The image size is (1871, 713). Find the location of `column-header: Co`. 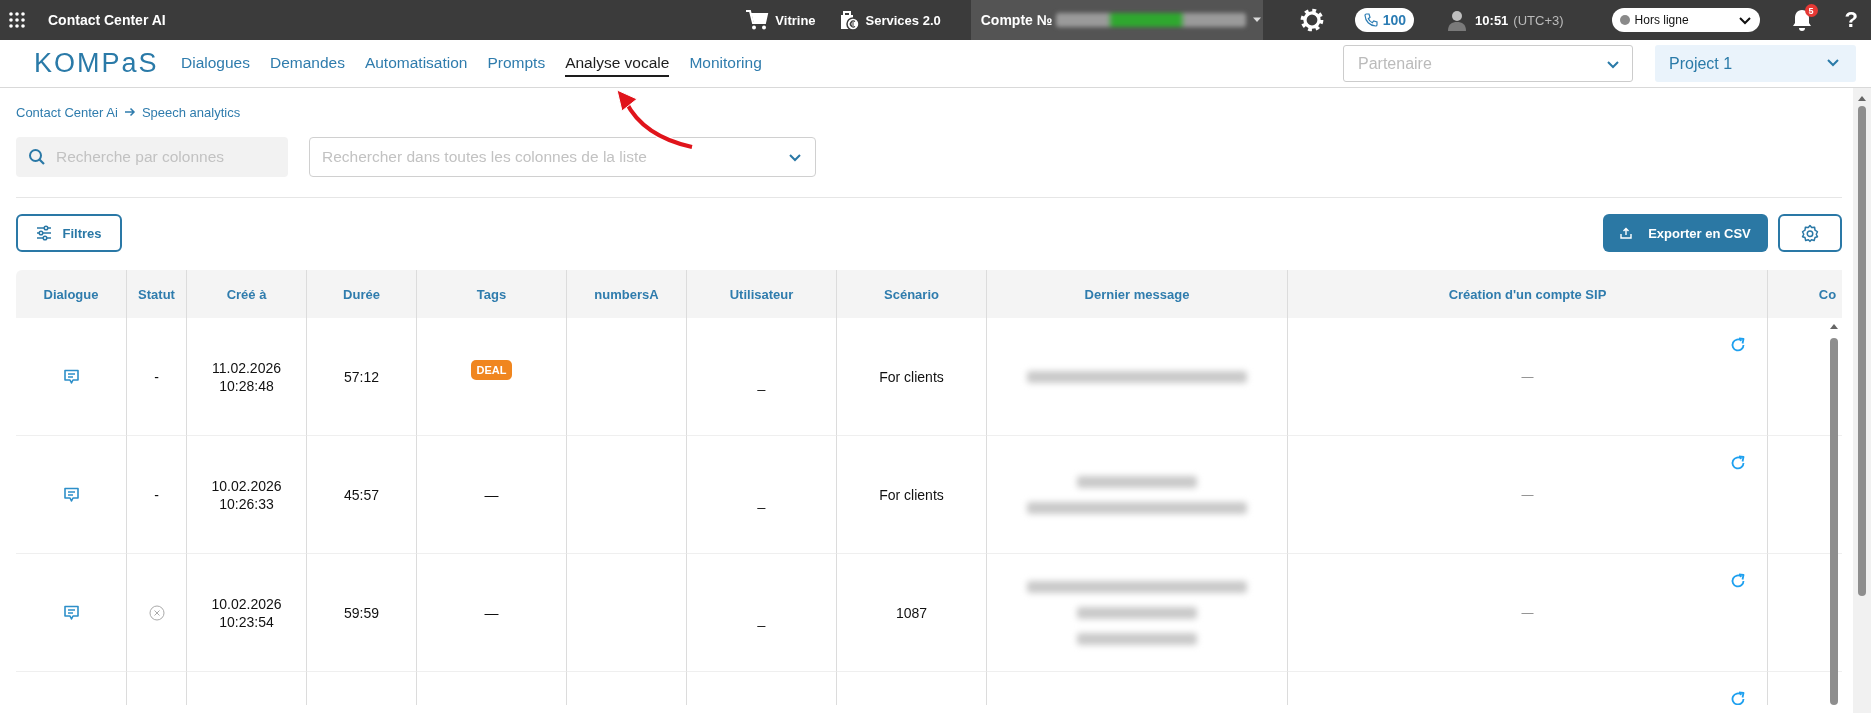

column-header: Co is located at coordinates (1805, 294).